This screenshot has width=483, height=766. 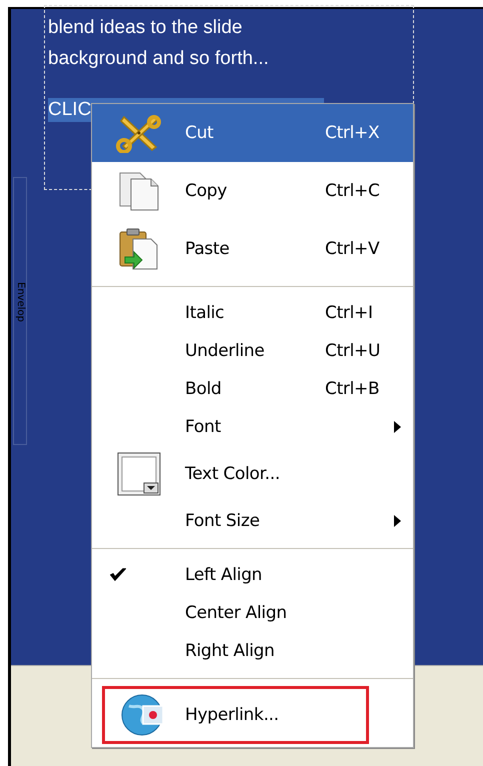 I want to click on shortcut-text: Ctrl+V, so click(x=352, y=249).